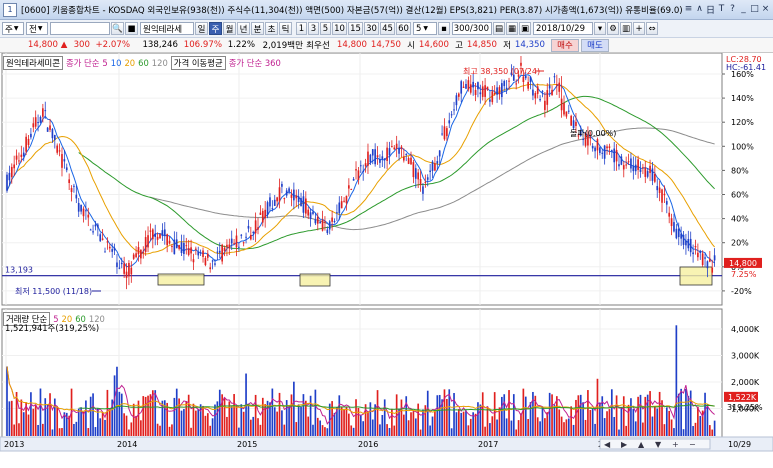 The image size is (773, 468). I want to click on stock-search-input, so click(80, 28).